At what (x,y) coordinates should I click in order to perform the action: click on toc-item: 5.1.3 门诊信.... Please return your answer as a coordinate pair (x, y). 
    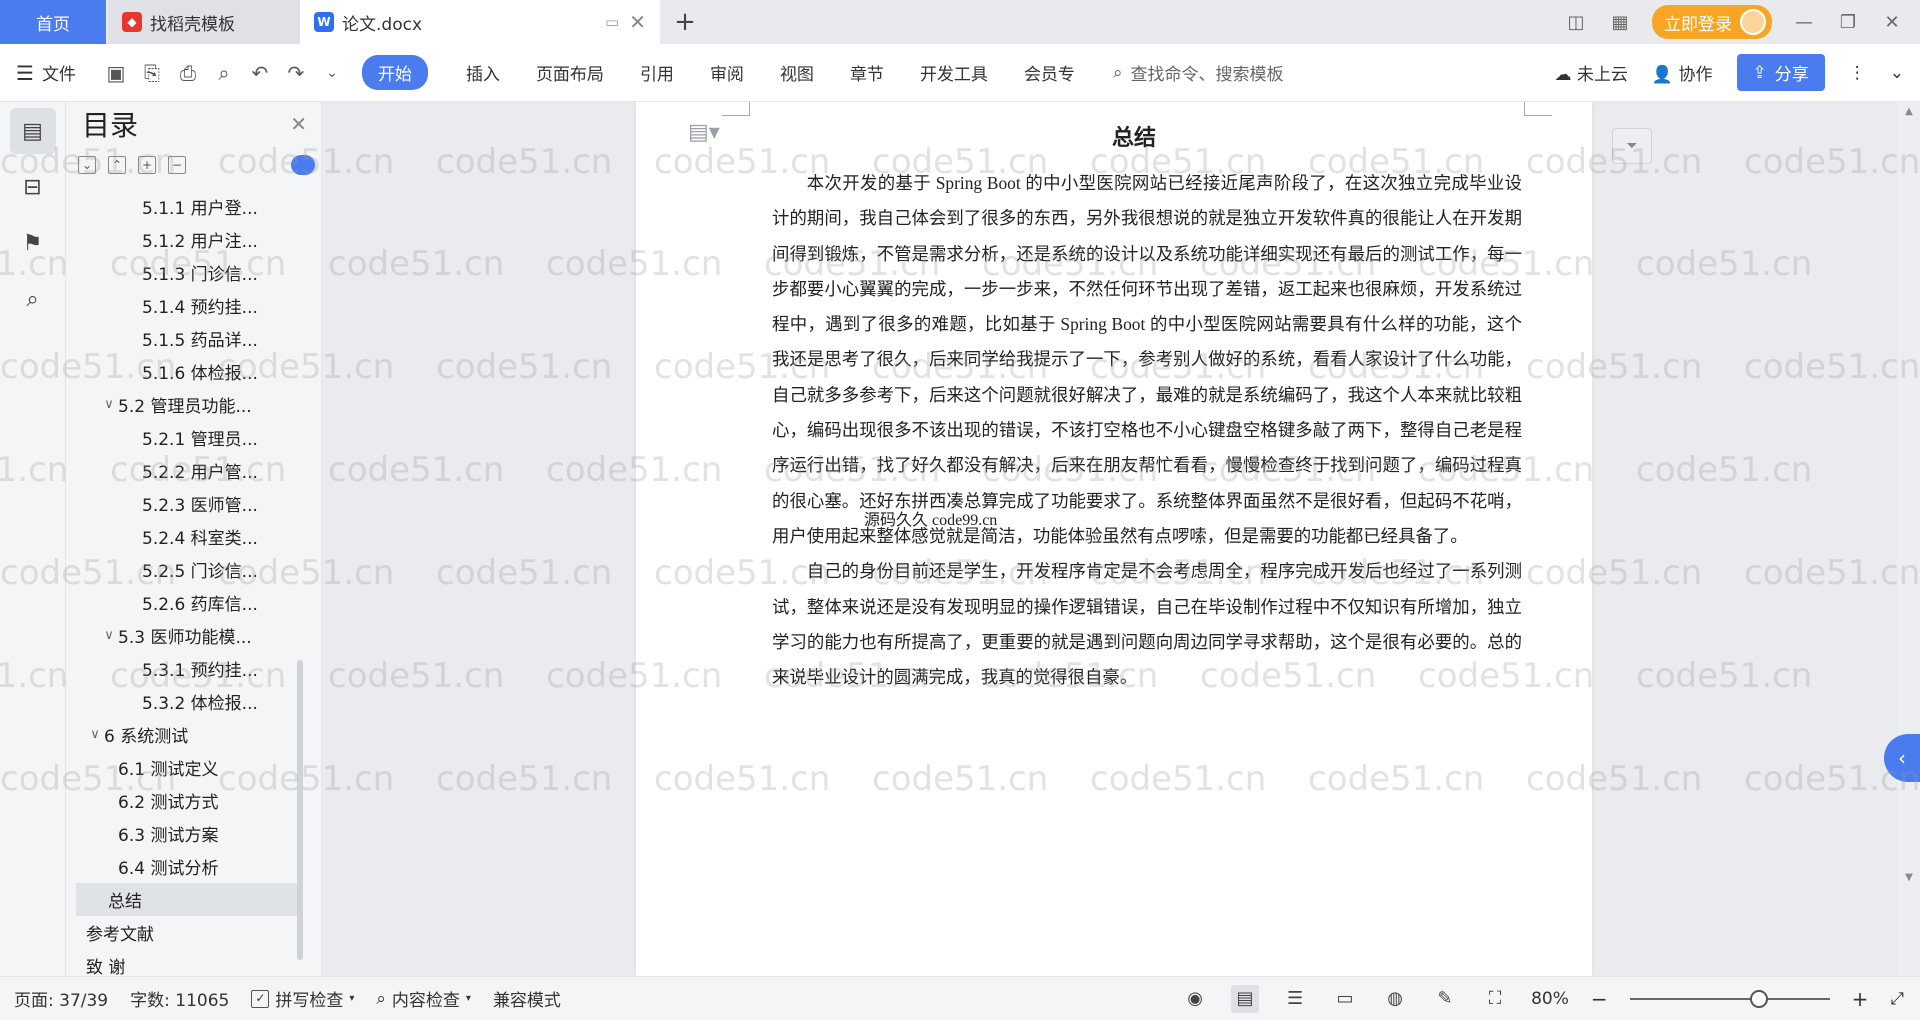
    Looking at the image, I should click on (189, 272).